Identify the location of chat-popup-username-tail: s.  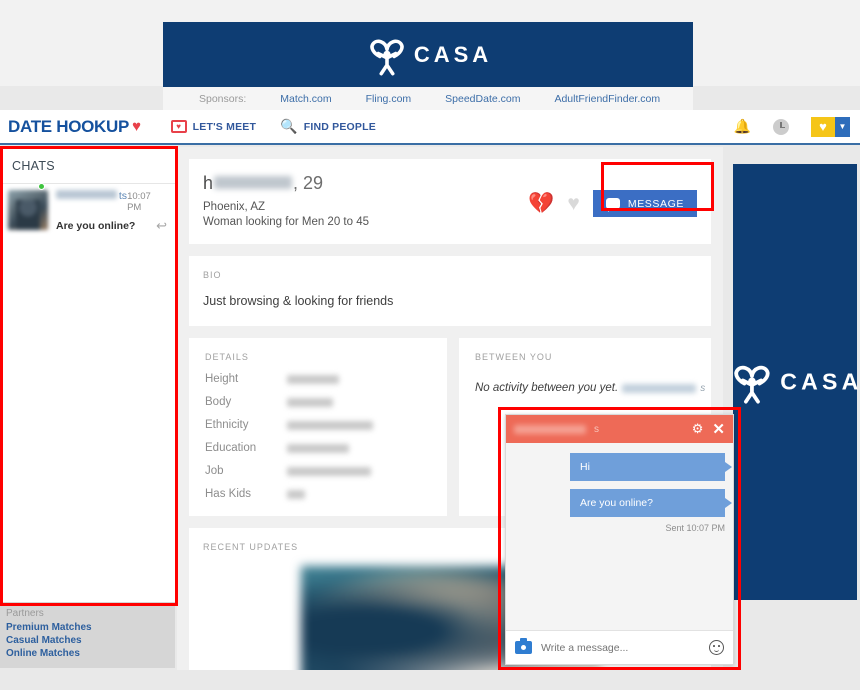
(596, 429).